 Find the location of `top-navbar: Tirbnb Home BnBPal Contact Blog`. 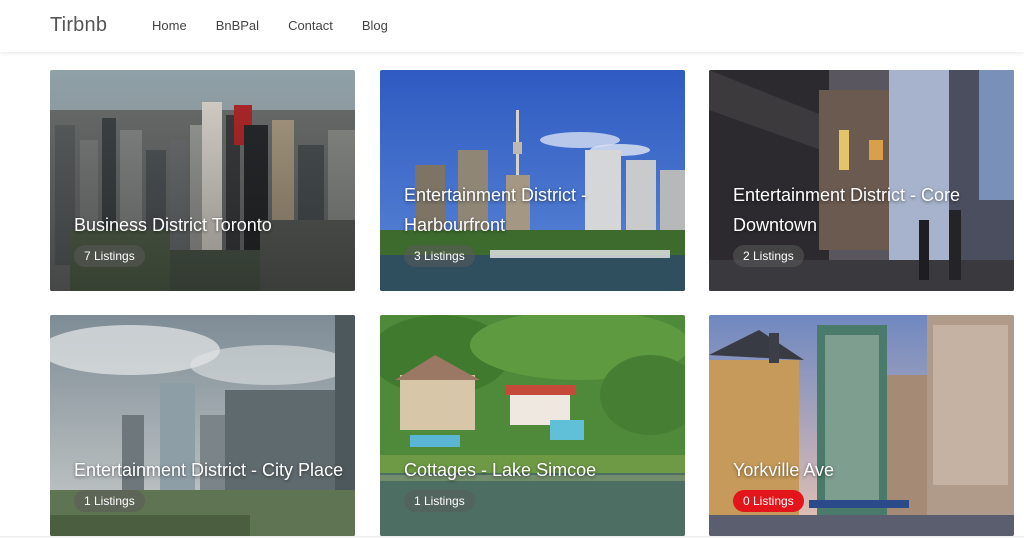

top-navbar: Tirbnb Home BnBPal Contact Blog is located at coordinates (512, 26).